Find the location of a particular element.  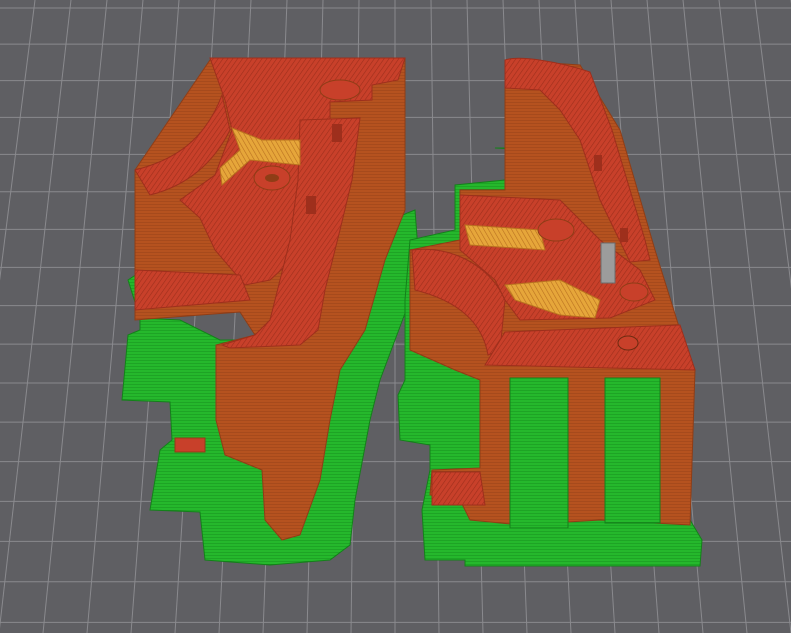

left-boss-hole is located at coordinates (272, 178).